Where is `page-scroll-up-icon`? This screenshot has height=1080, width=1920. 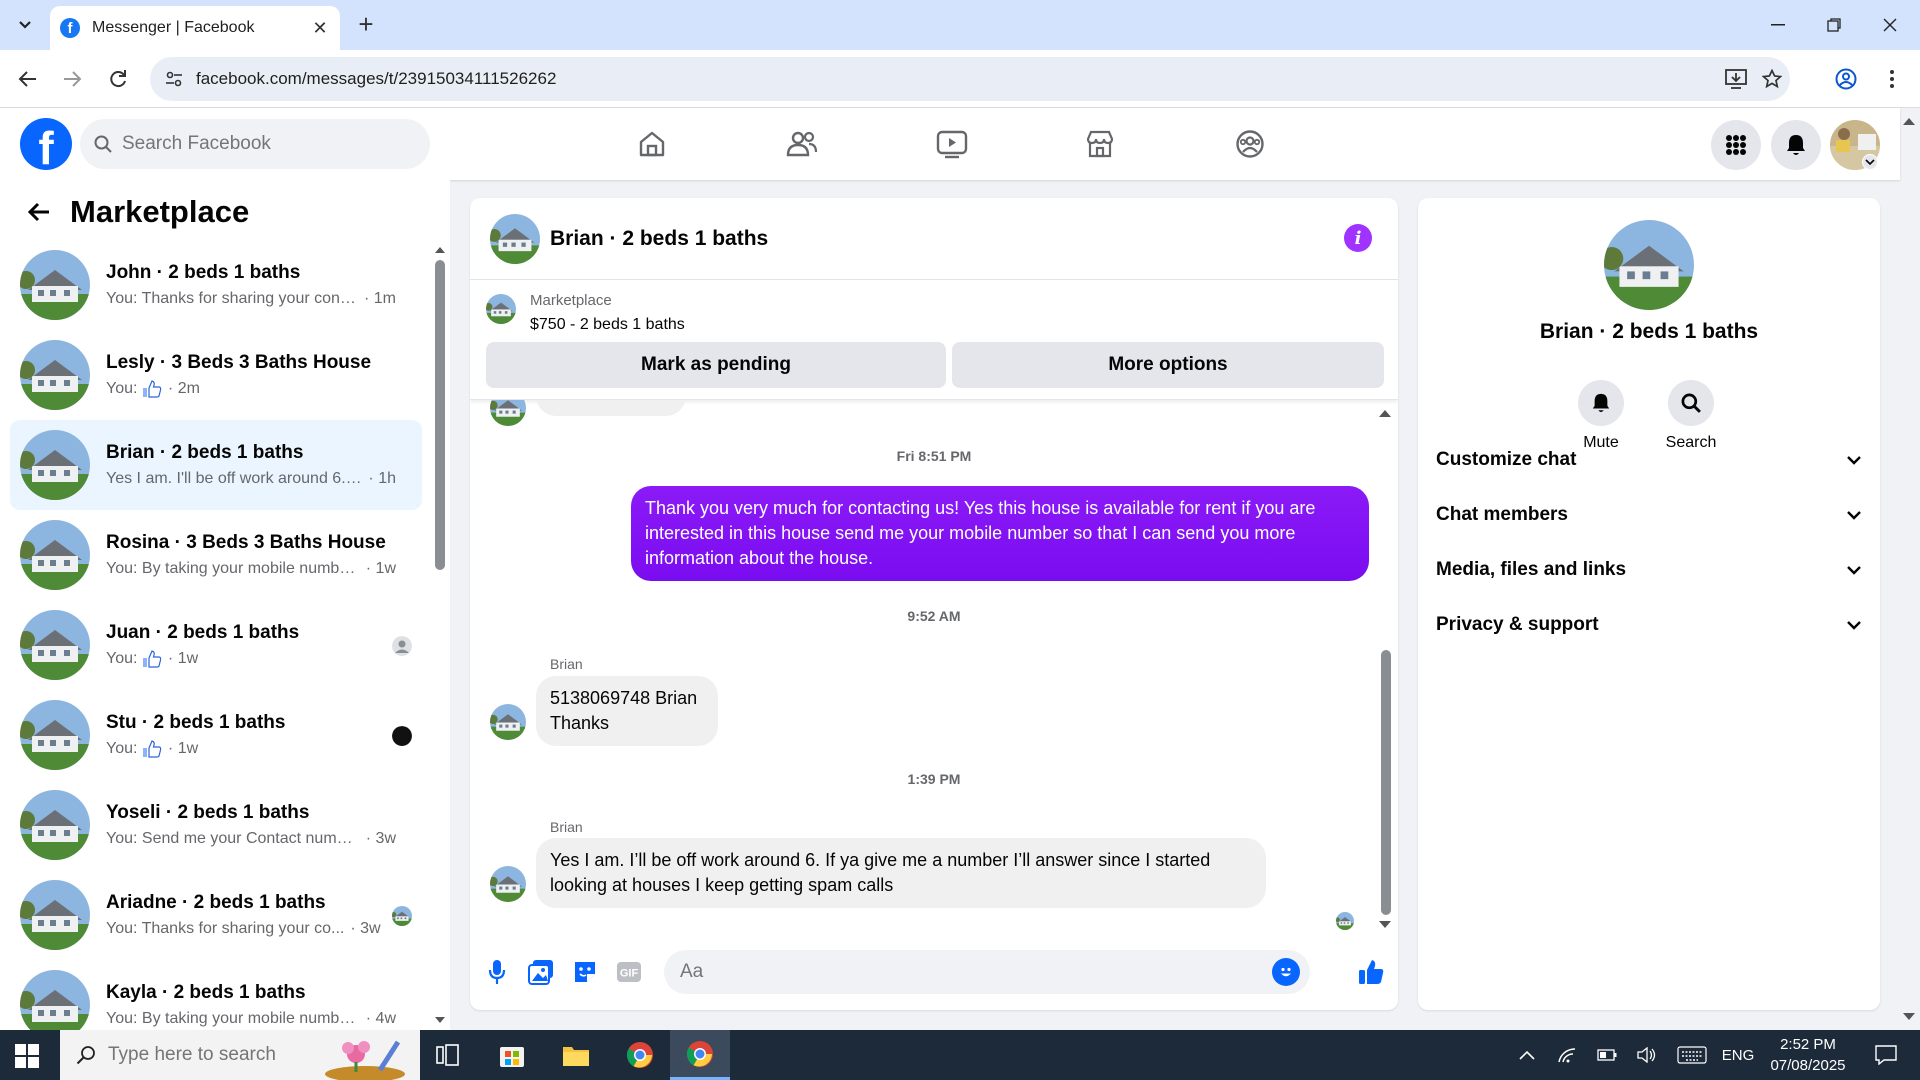
page-scroll-up-icon is located at coordinates (1909, 121).